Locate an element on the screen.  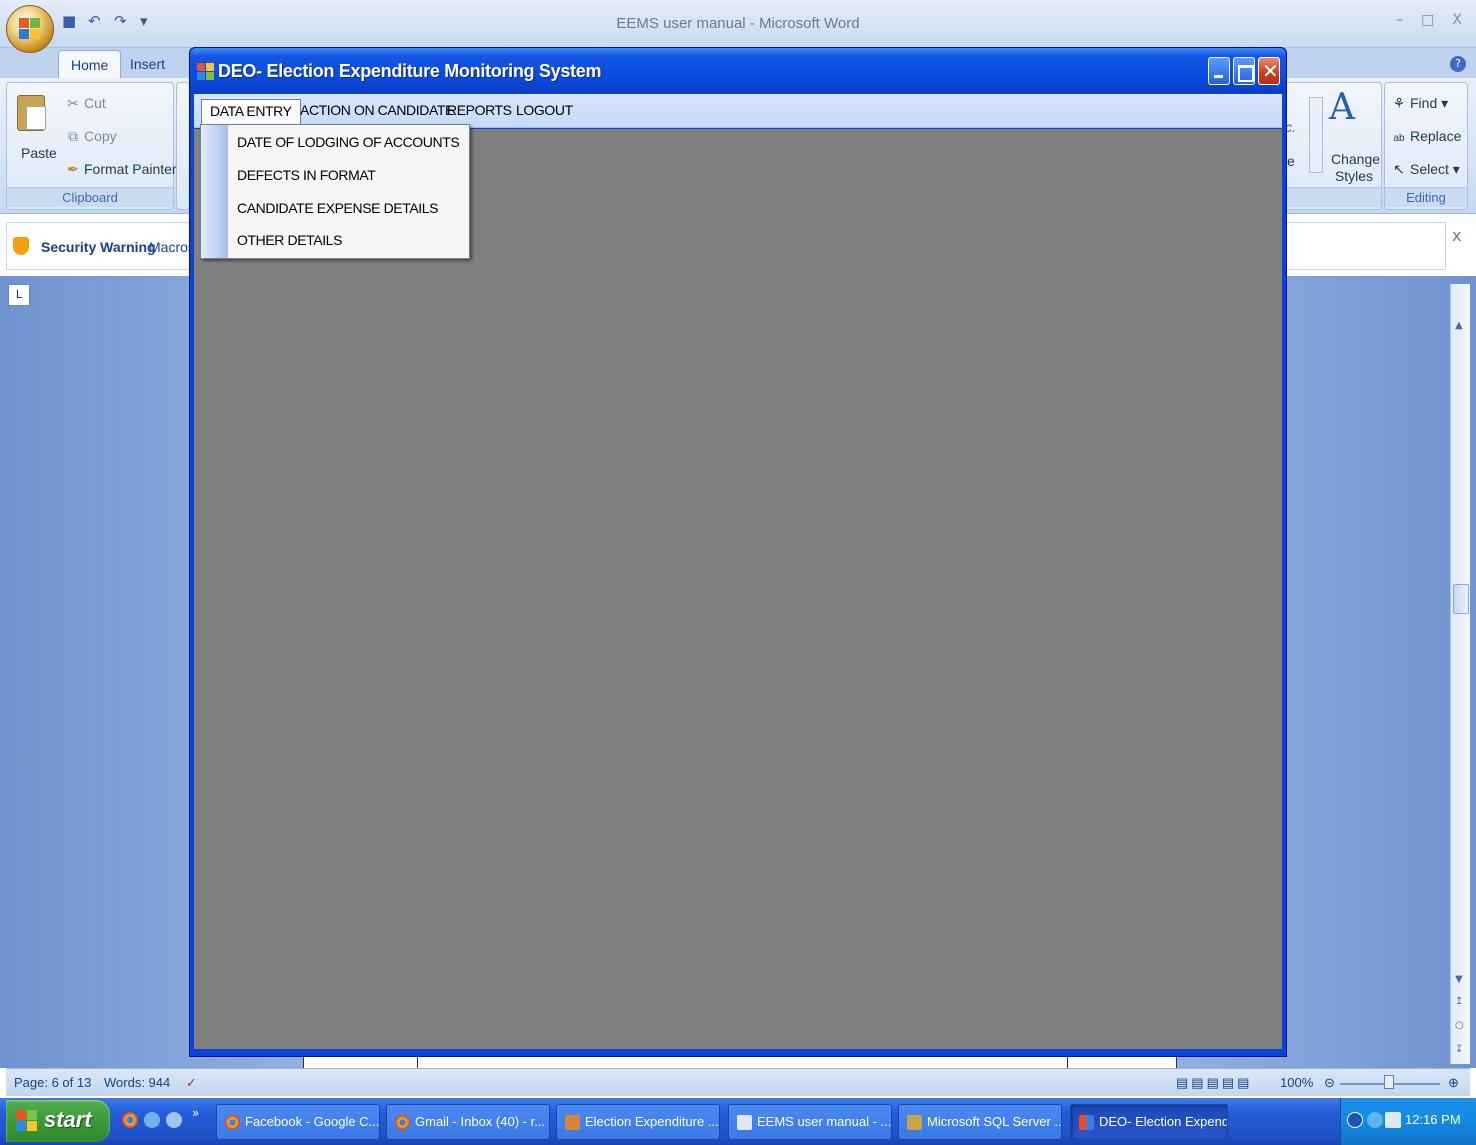
office-logo-icon is located at coordinates (30, 29).